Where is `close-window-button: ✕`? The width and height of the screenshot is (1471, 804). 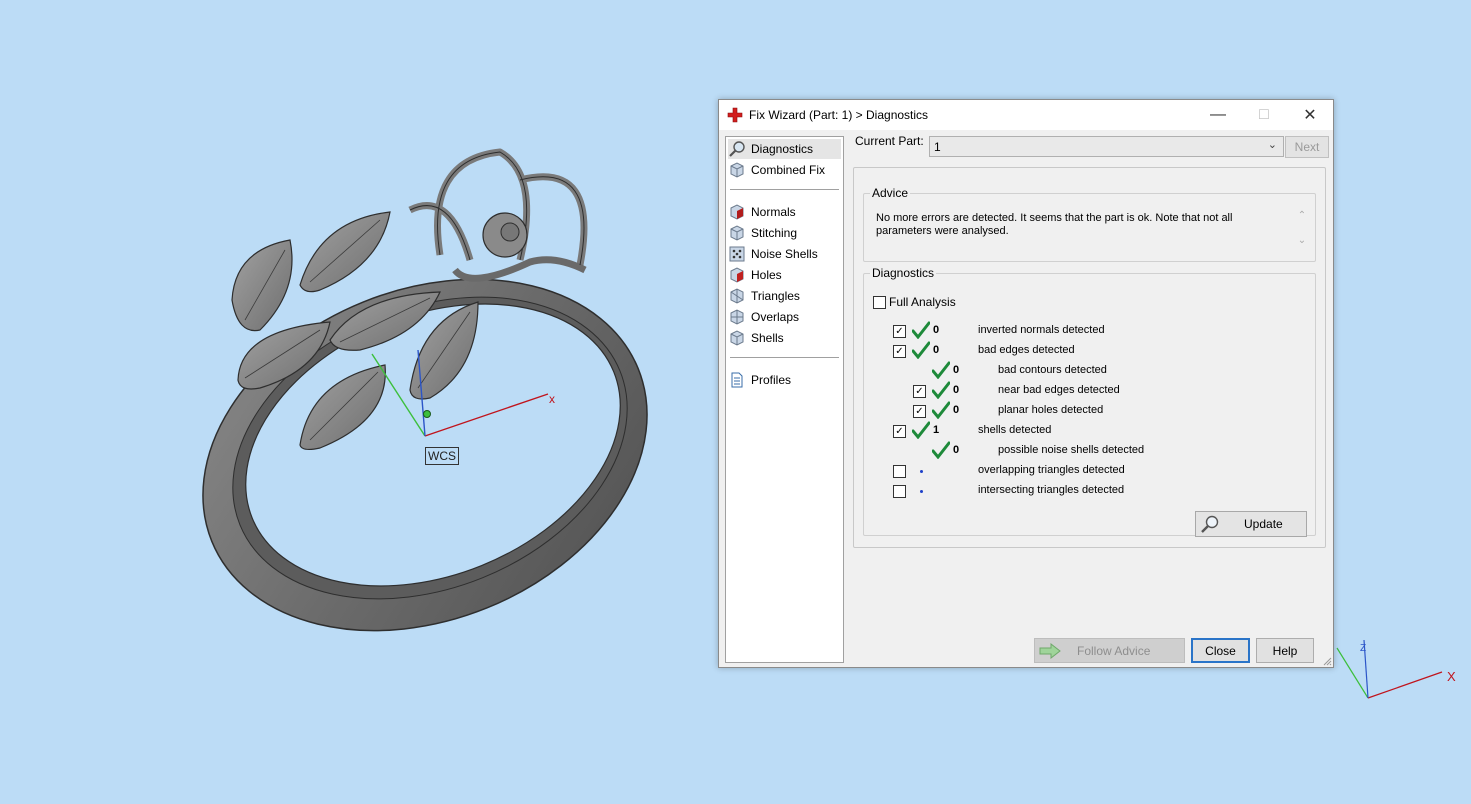
close-window-button: ✕ is located at coordinates (1310, 115).